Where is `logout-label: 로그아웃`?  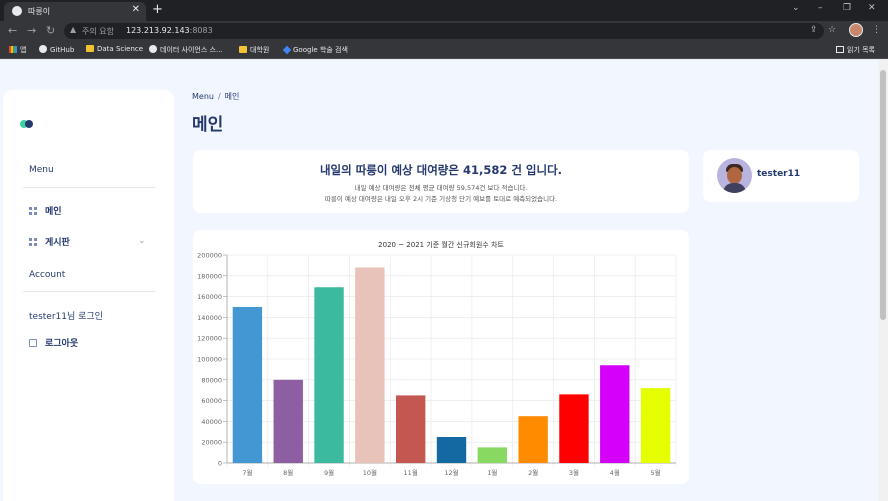
logout-label: 로그아웃 is located at coordinates (62, 344).